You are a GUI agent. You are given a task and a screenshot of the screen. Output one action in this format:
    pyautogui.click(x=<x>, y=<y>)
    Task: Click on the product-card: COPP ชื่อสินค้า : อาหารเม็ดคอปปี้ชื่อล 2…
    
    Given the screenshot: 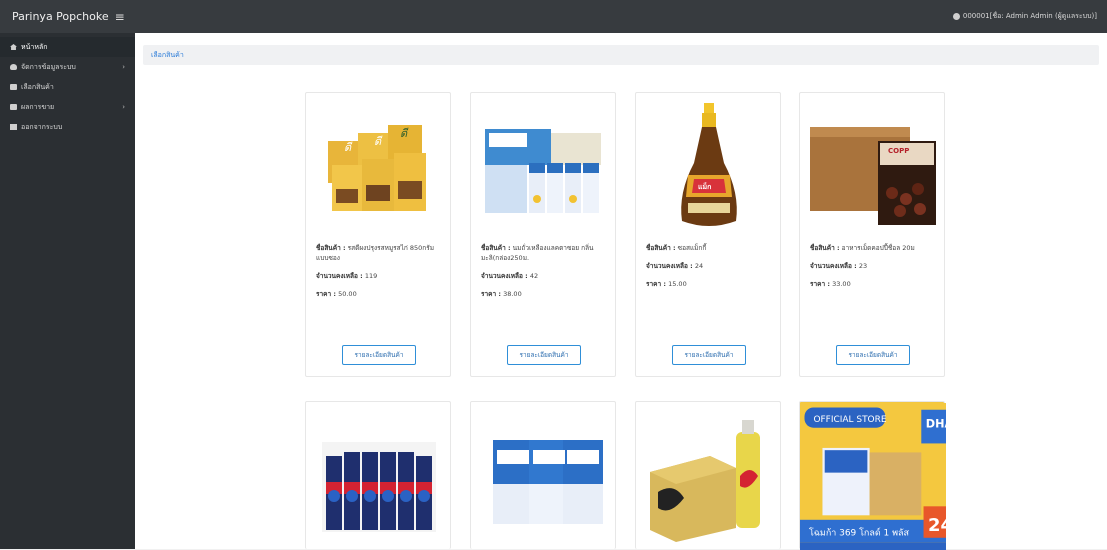 What is the action you would take?
    pyautogui.click(x=872, y=234)
    